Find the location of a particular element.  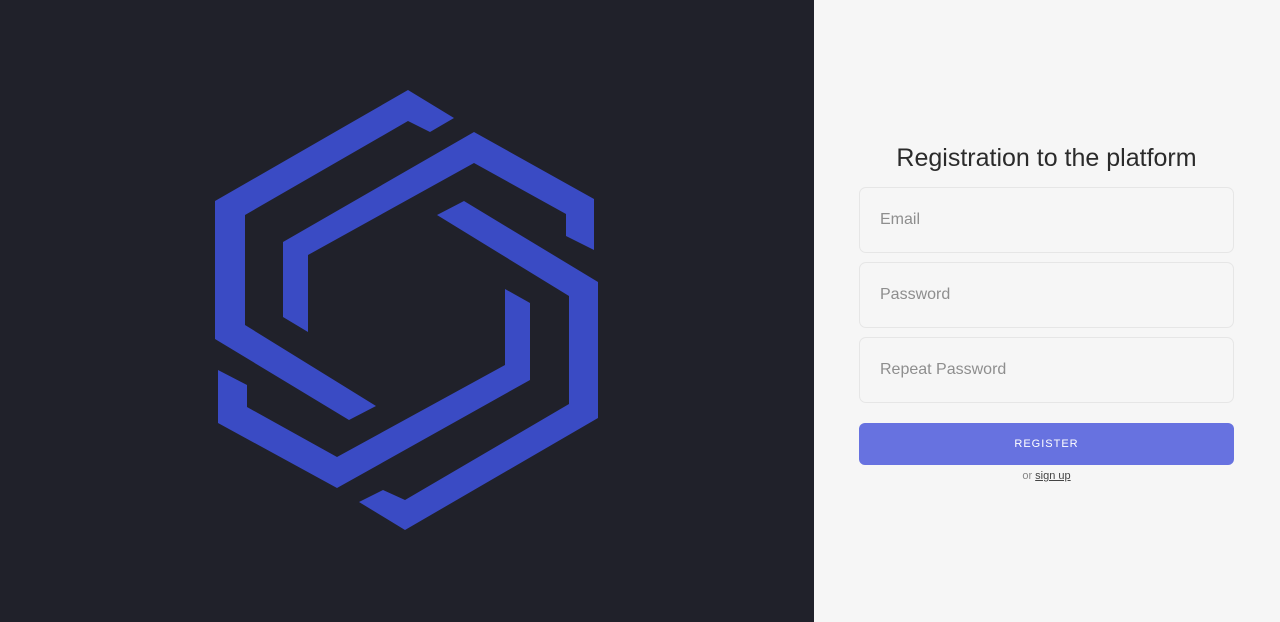

alt-prefix: or is located at coordinates (1027, 476).